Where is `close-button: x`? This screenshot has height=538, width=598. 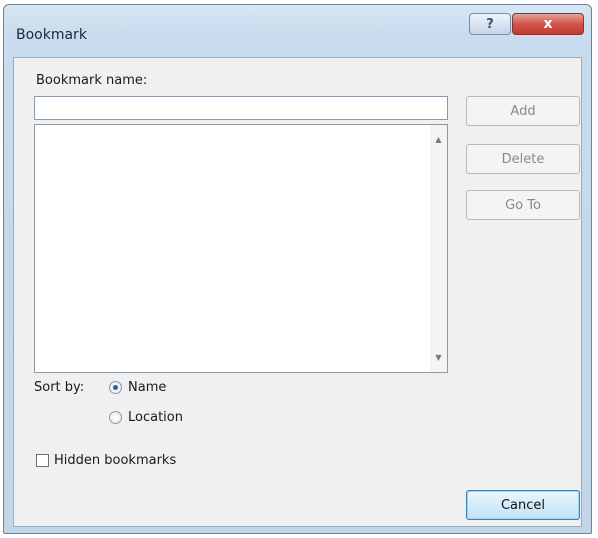
close-button: x is located at coordinates (548, 24).